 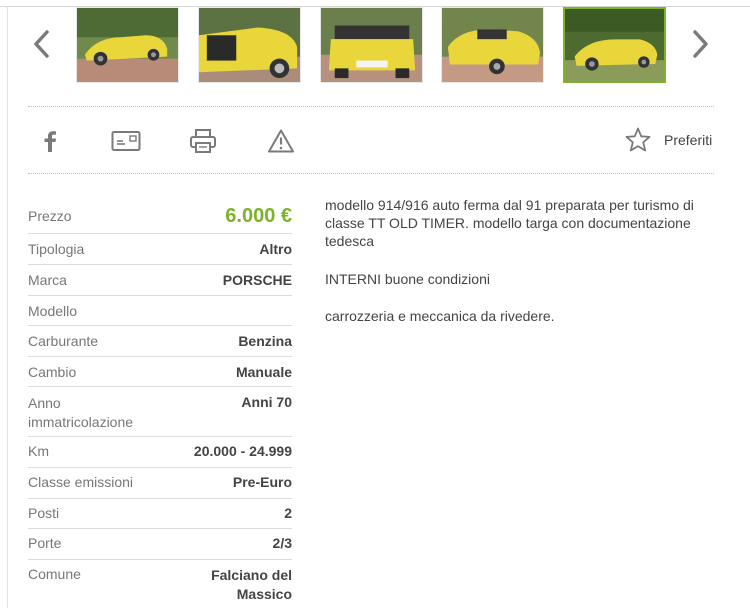 What do you see at coordinates (160, 340) in the screenshot?
I see `spec-row: Carburante Benzina` at bounding box center [160, 340].